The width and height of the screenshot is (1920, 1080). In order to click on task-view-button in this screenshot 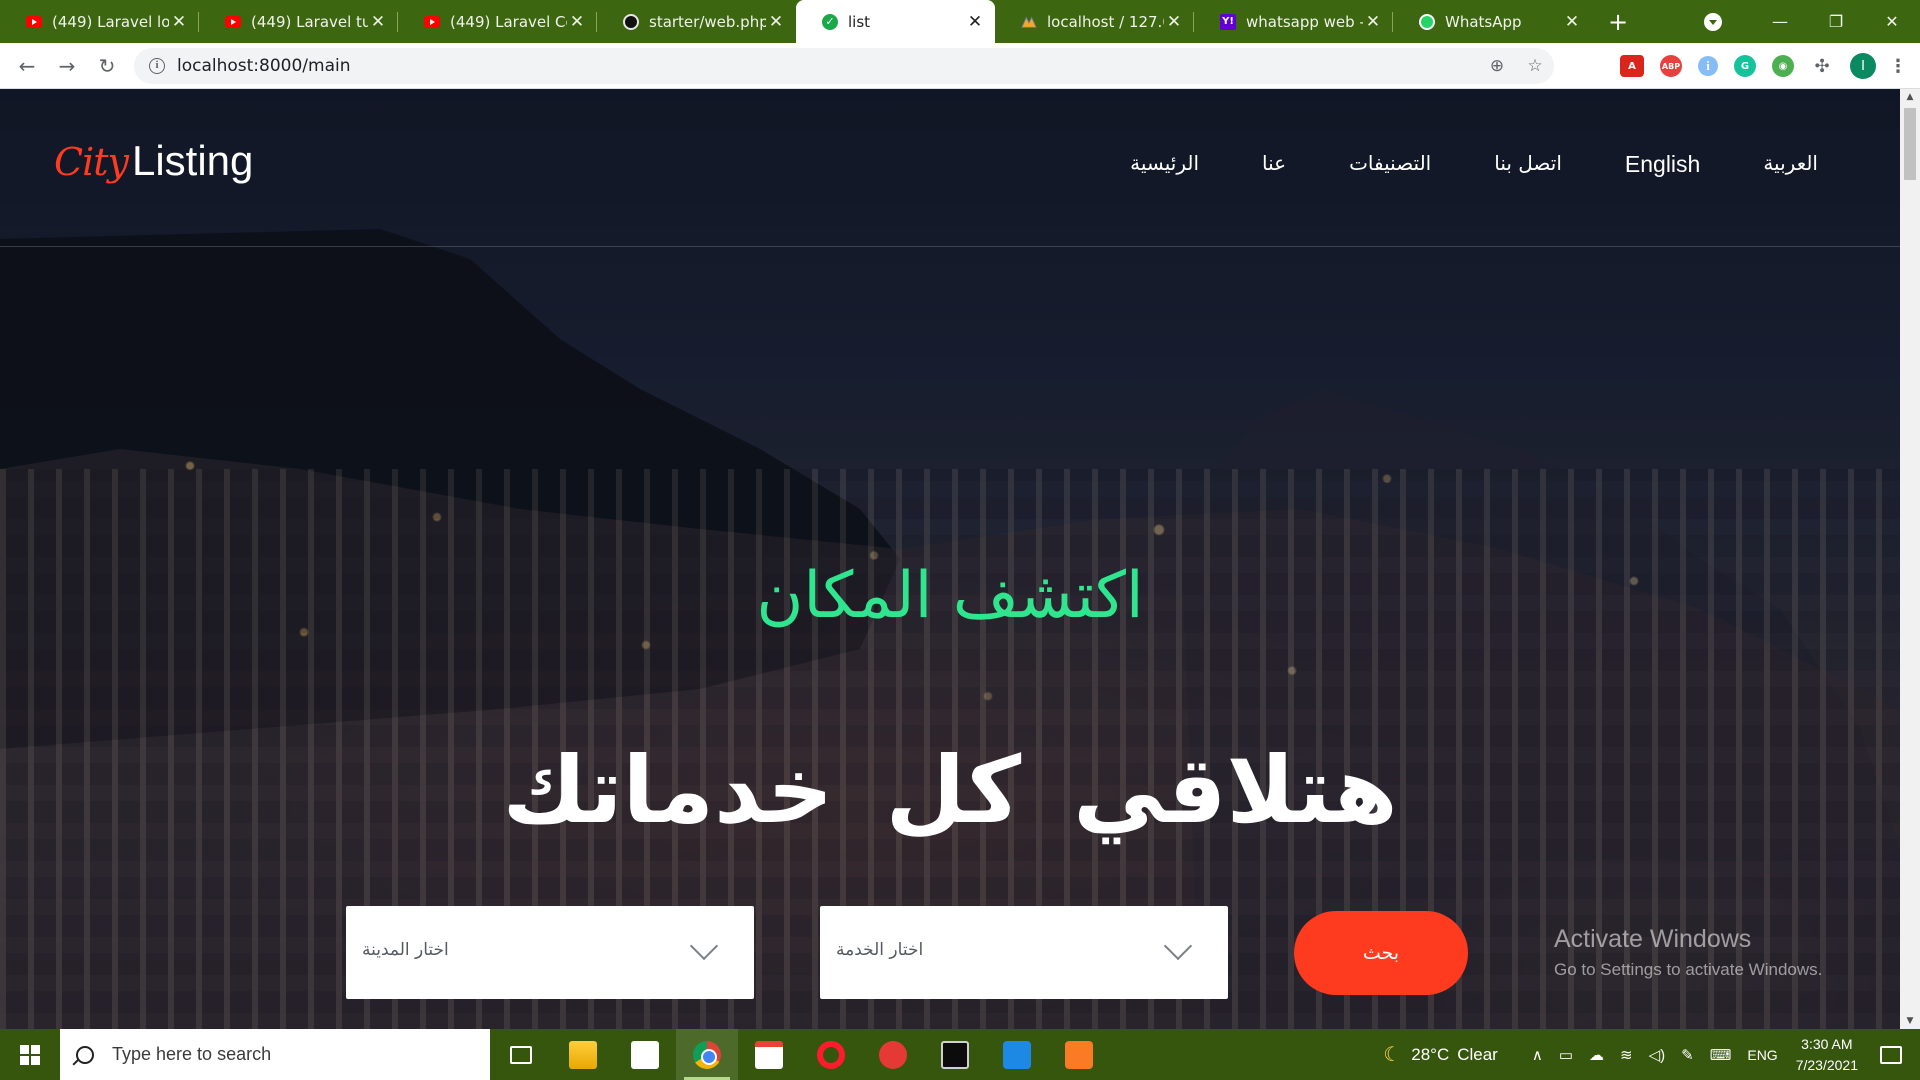, I will do `click(521, 1054)`.